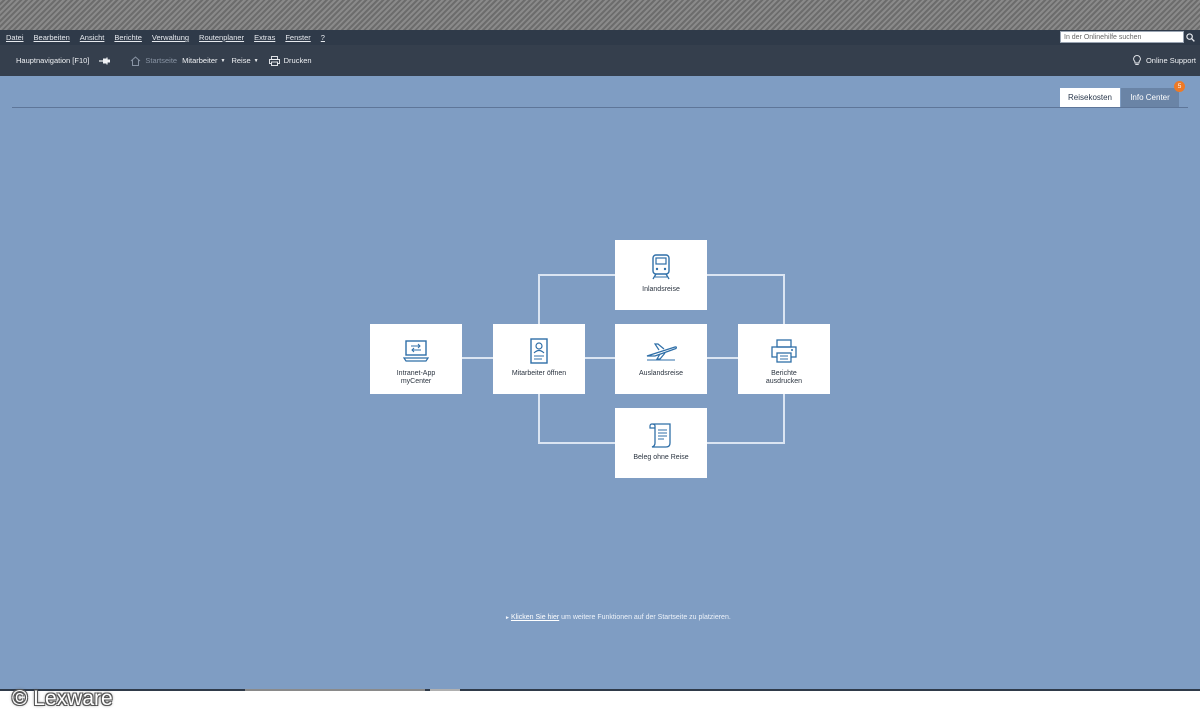  What do you see at coordinates (297, 37) in the screenshot?
I see `menu-fenster: Fenster` at bounding box center [297, 37].